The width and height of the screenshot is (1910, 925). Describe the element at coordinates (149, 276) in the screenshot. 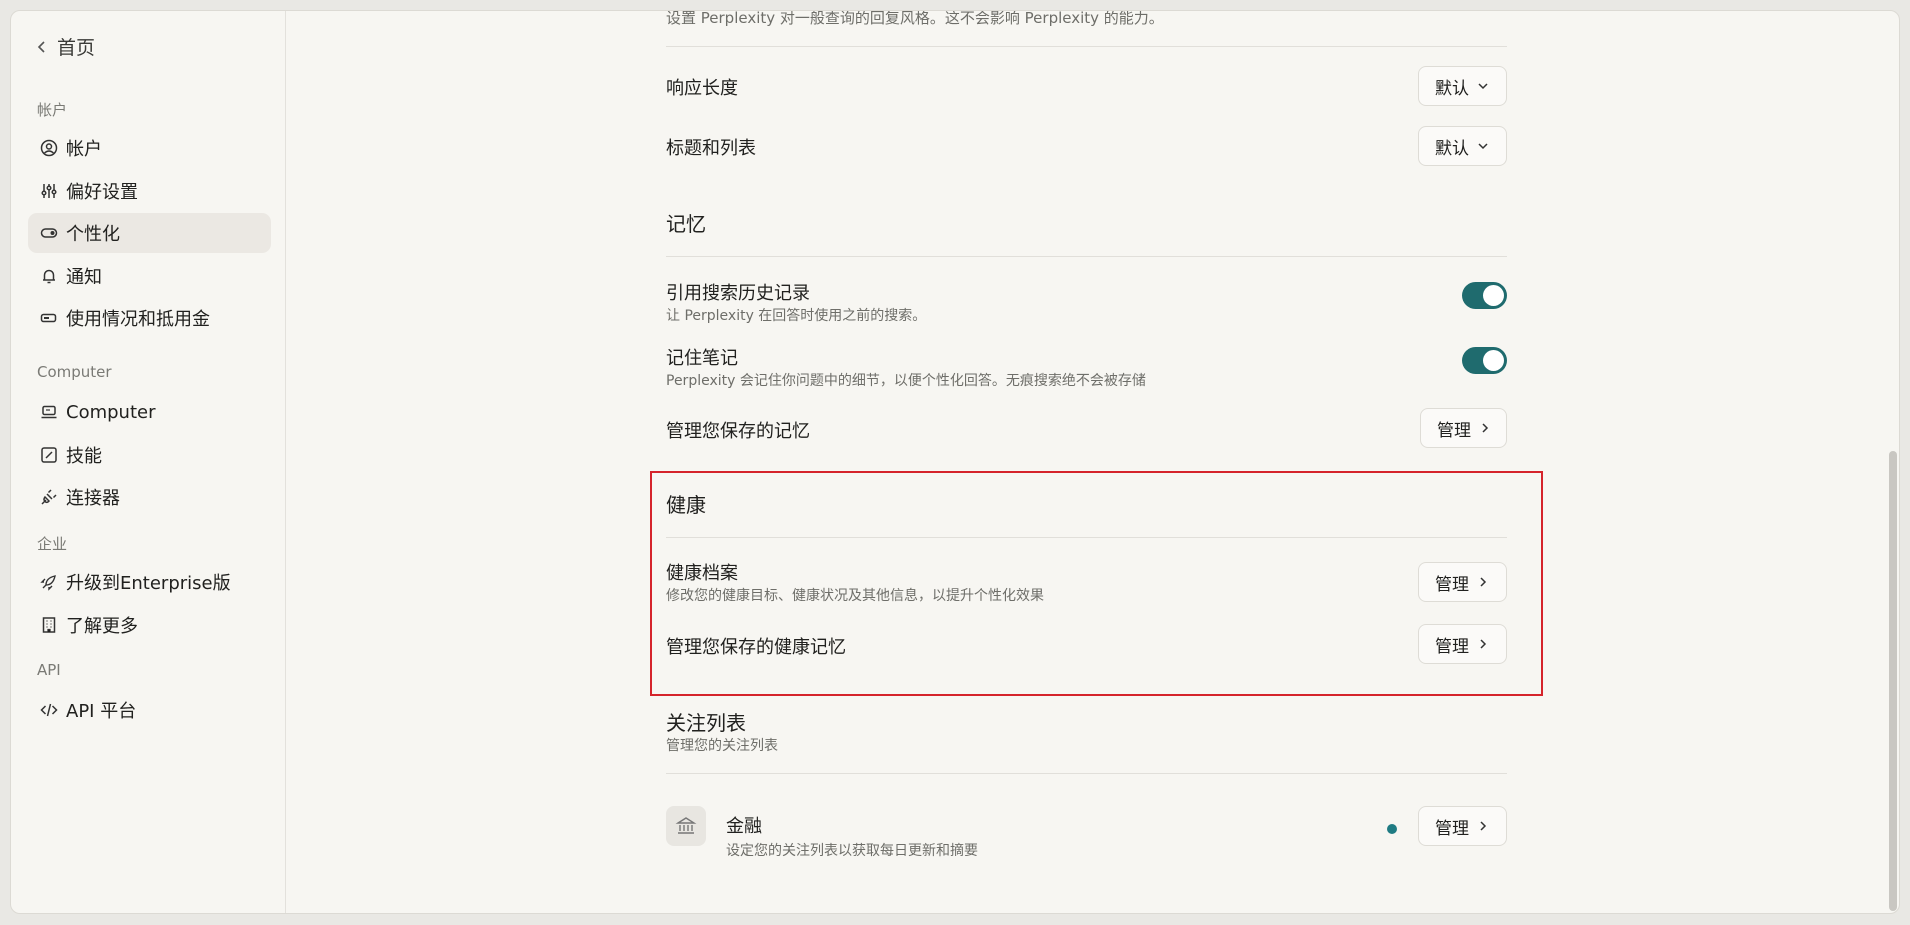

I see `sidebar-item-notifications: 通知` at that location.